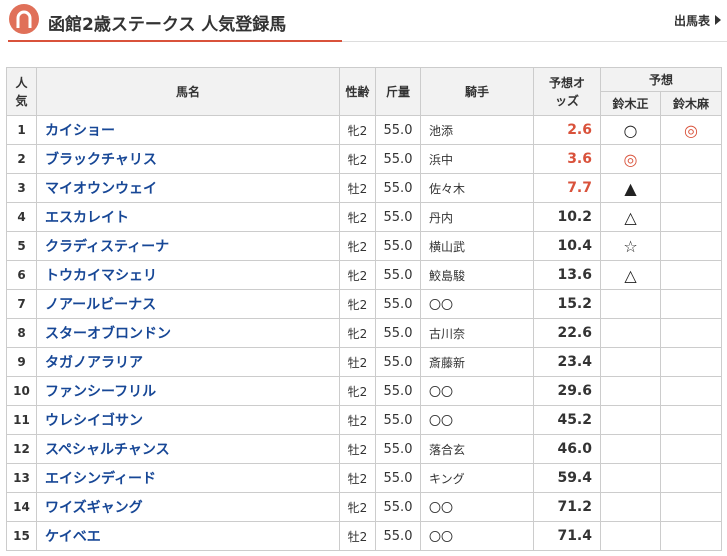  What do you see at coordinates (24, 19) in the screenshot?
I see `horseshoe-icon` at bounding box center [24, 19].